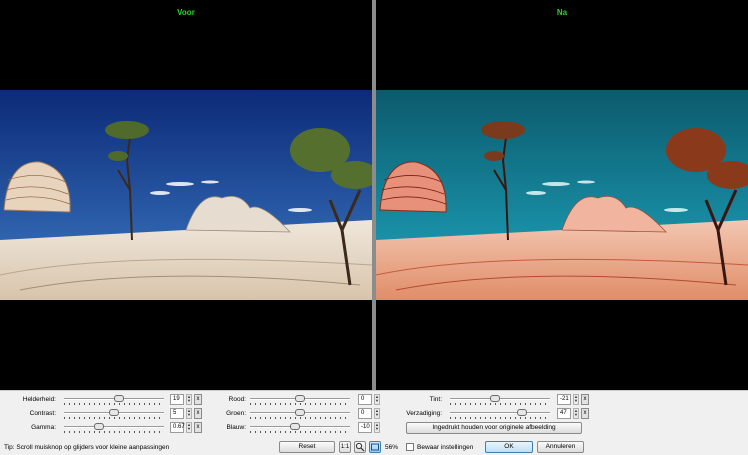 This screenshot has height=455, width=748. I want to click on verzadiging-label: Verzadiging:, so click(424, 413).